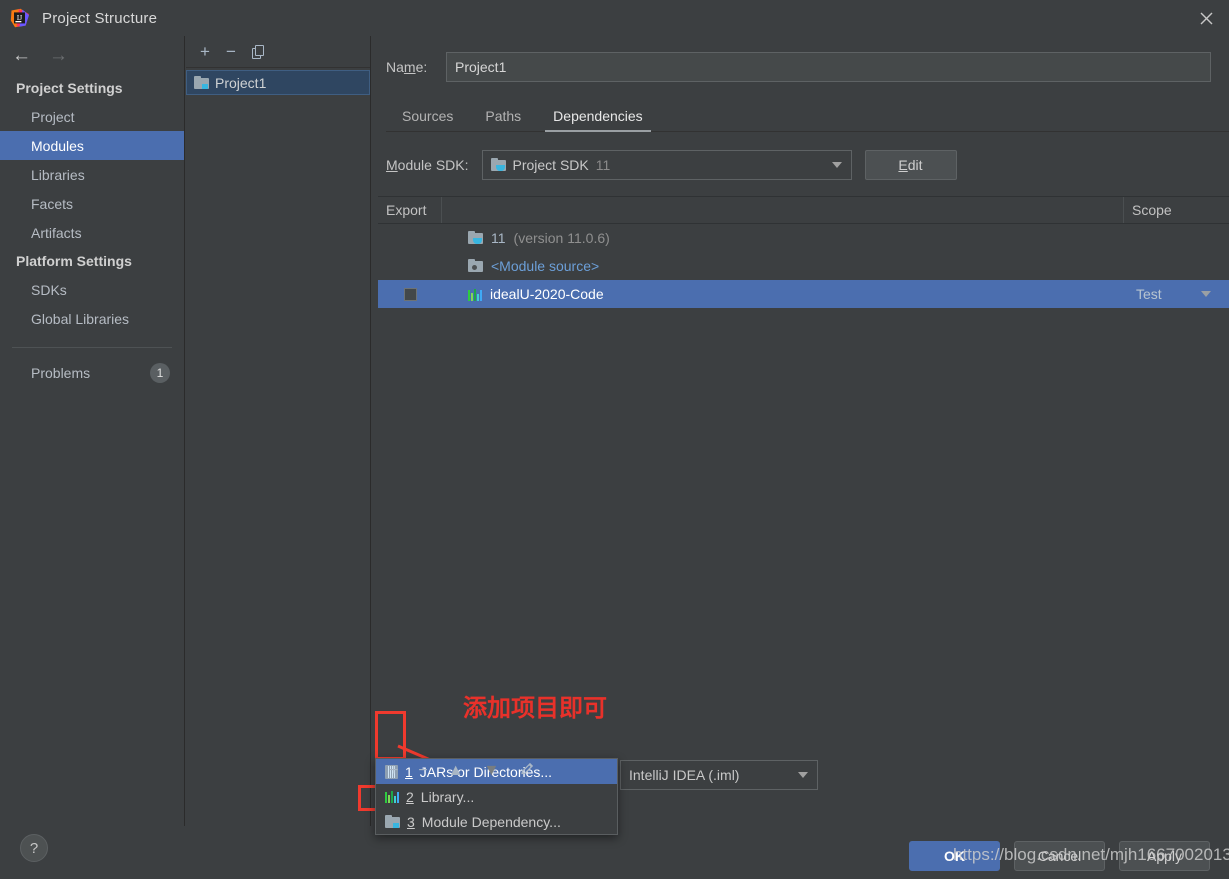 Image resolution: width=1229 pixels, height=879 pixels. I want to click on copy-icon, so click(258, 51).